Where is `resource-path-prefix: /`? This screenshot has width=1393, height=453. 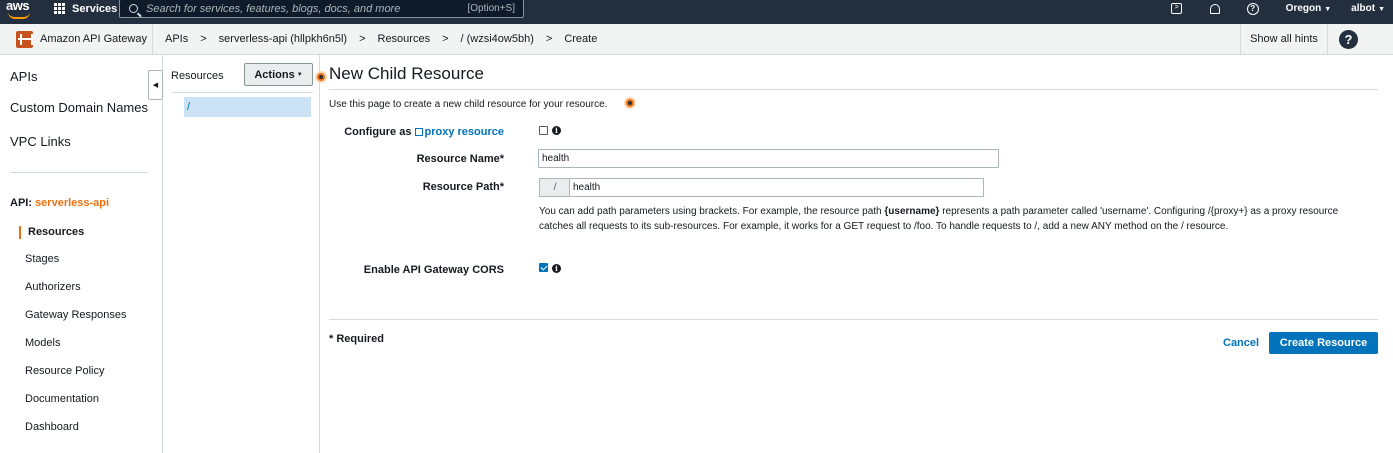
resource-path-prefix: / is located at coordinates (554, 187).